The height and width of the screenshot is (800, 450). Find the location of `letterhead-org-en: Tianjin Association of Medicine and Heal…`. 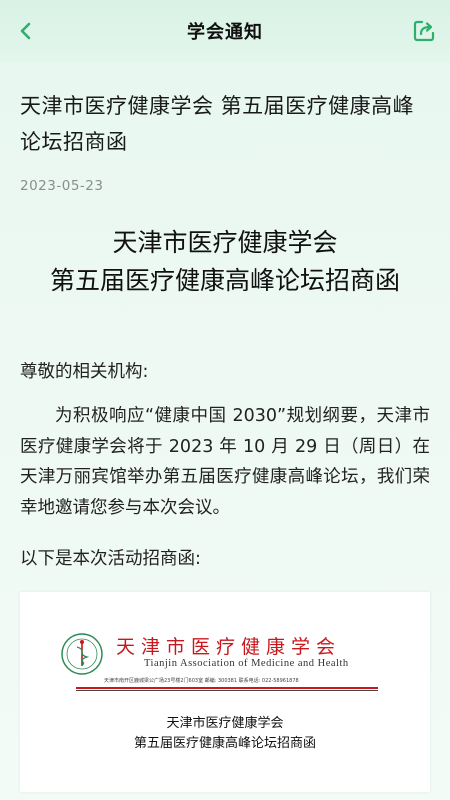

letterhead-org-en: Tianjin Association of Medicine and Heal… is located at coordinates (246, 663).